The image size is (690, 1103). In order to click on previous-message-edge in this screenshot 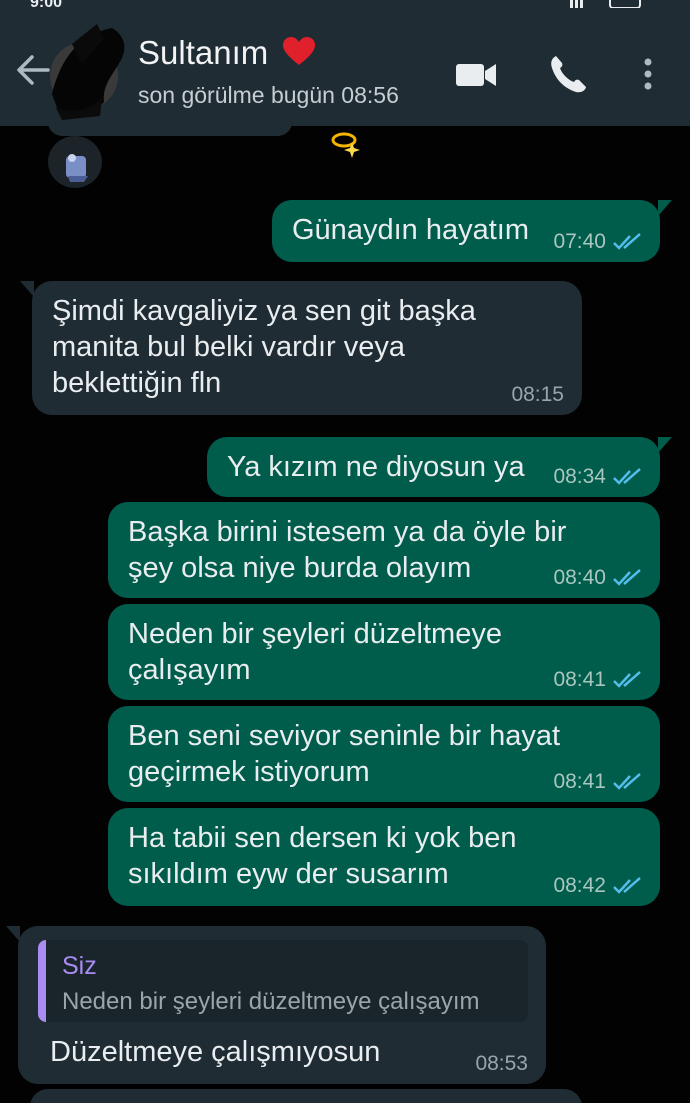, I will do `click(170, 128)`.